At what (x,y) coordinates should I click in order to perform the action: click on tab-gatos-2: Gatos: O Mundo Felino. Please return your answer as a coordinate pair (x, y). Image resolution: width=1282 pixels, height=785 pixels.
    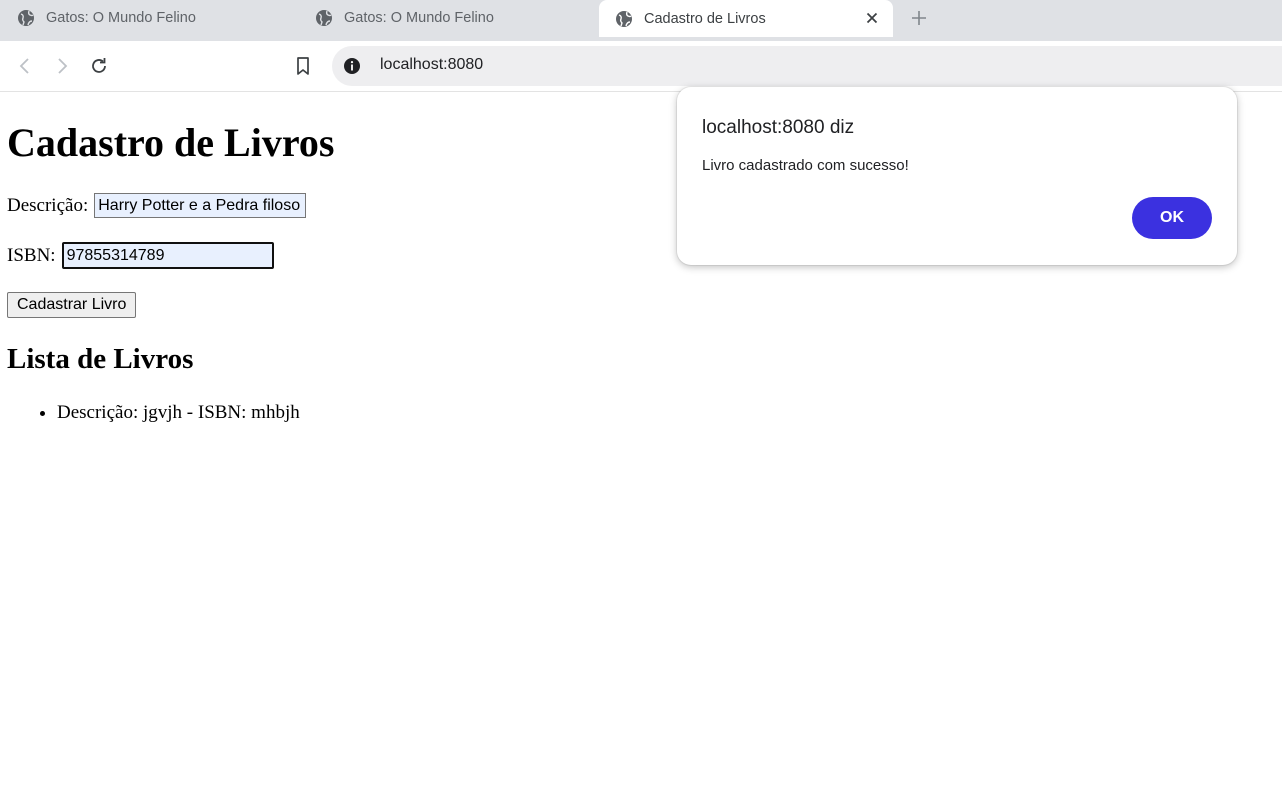
    Looking at the image, I should click on (455, 18).